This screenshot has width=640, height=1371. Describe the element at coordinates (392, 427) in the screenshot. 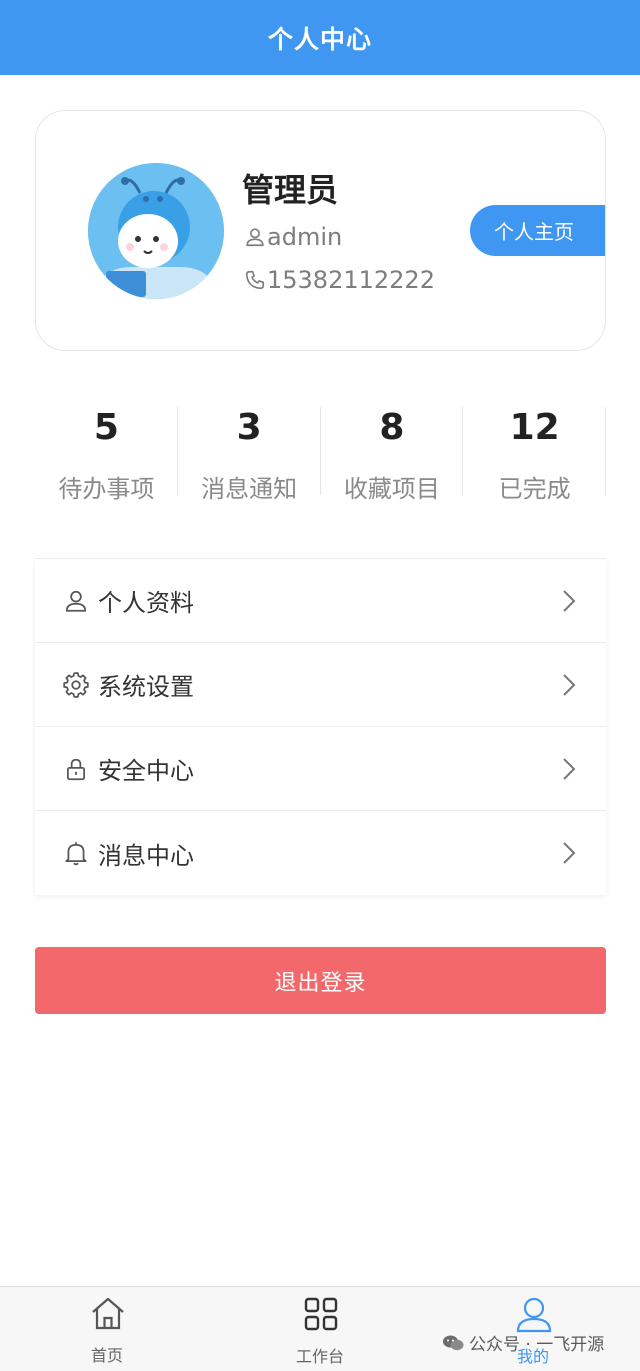

I see `stat-value: 8` at that location.